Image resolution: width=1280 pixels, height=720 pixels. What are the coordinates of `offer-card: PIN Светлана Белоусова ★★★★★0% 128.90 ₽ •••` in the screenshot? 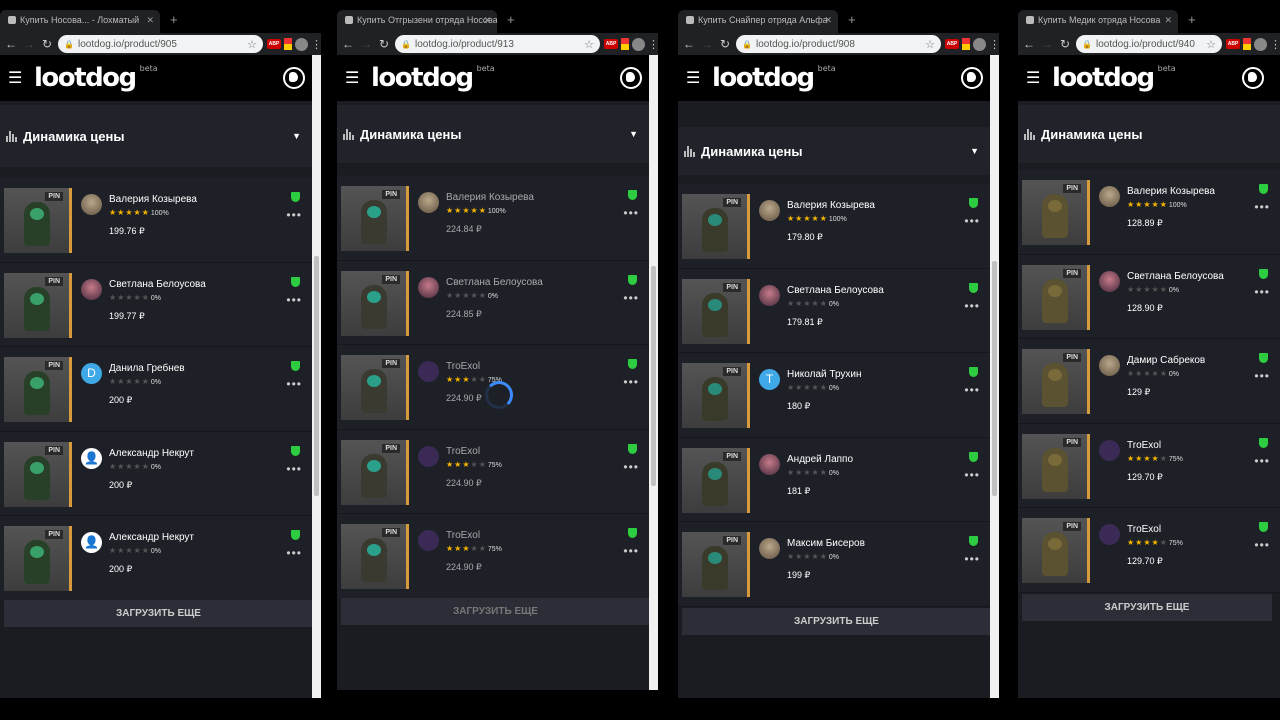 It's located at (1149, 296).